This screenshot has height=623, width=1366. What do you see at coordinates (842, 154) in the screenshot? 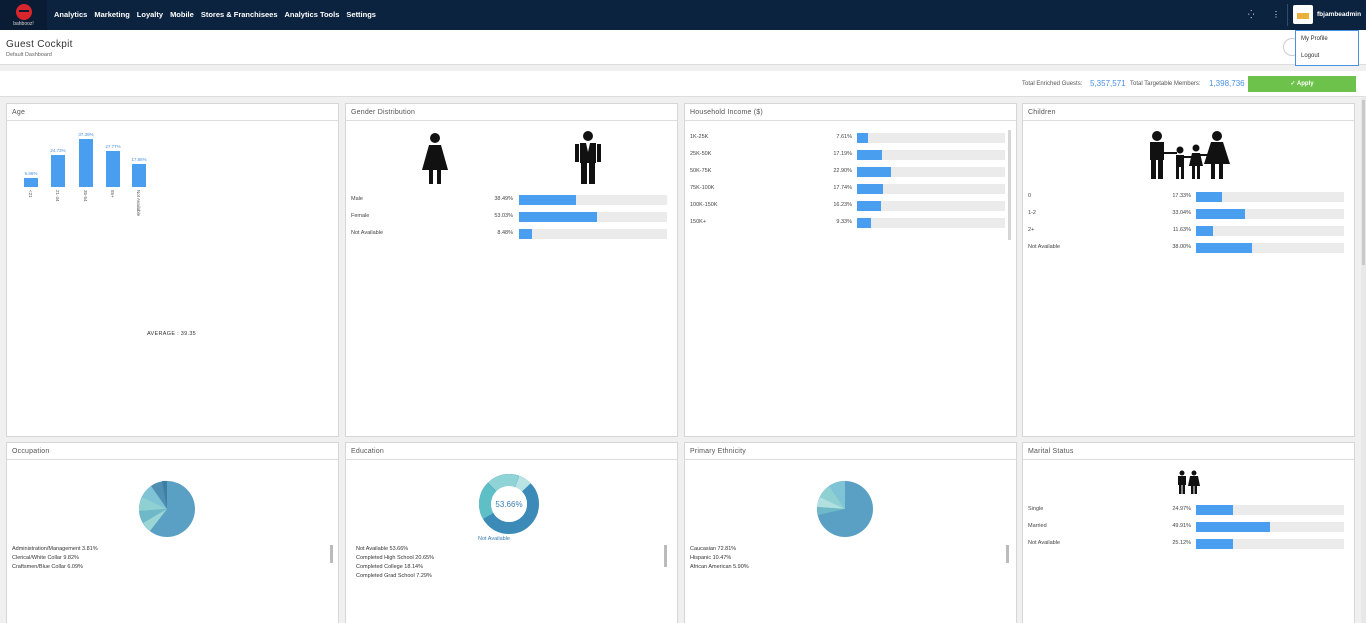
I see `income-row-pct: 17.19%` at bounding box center [842, 154].